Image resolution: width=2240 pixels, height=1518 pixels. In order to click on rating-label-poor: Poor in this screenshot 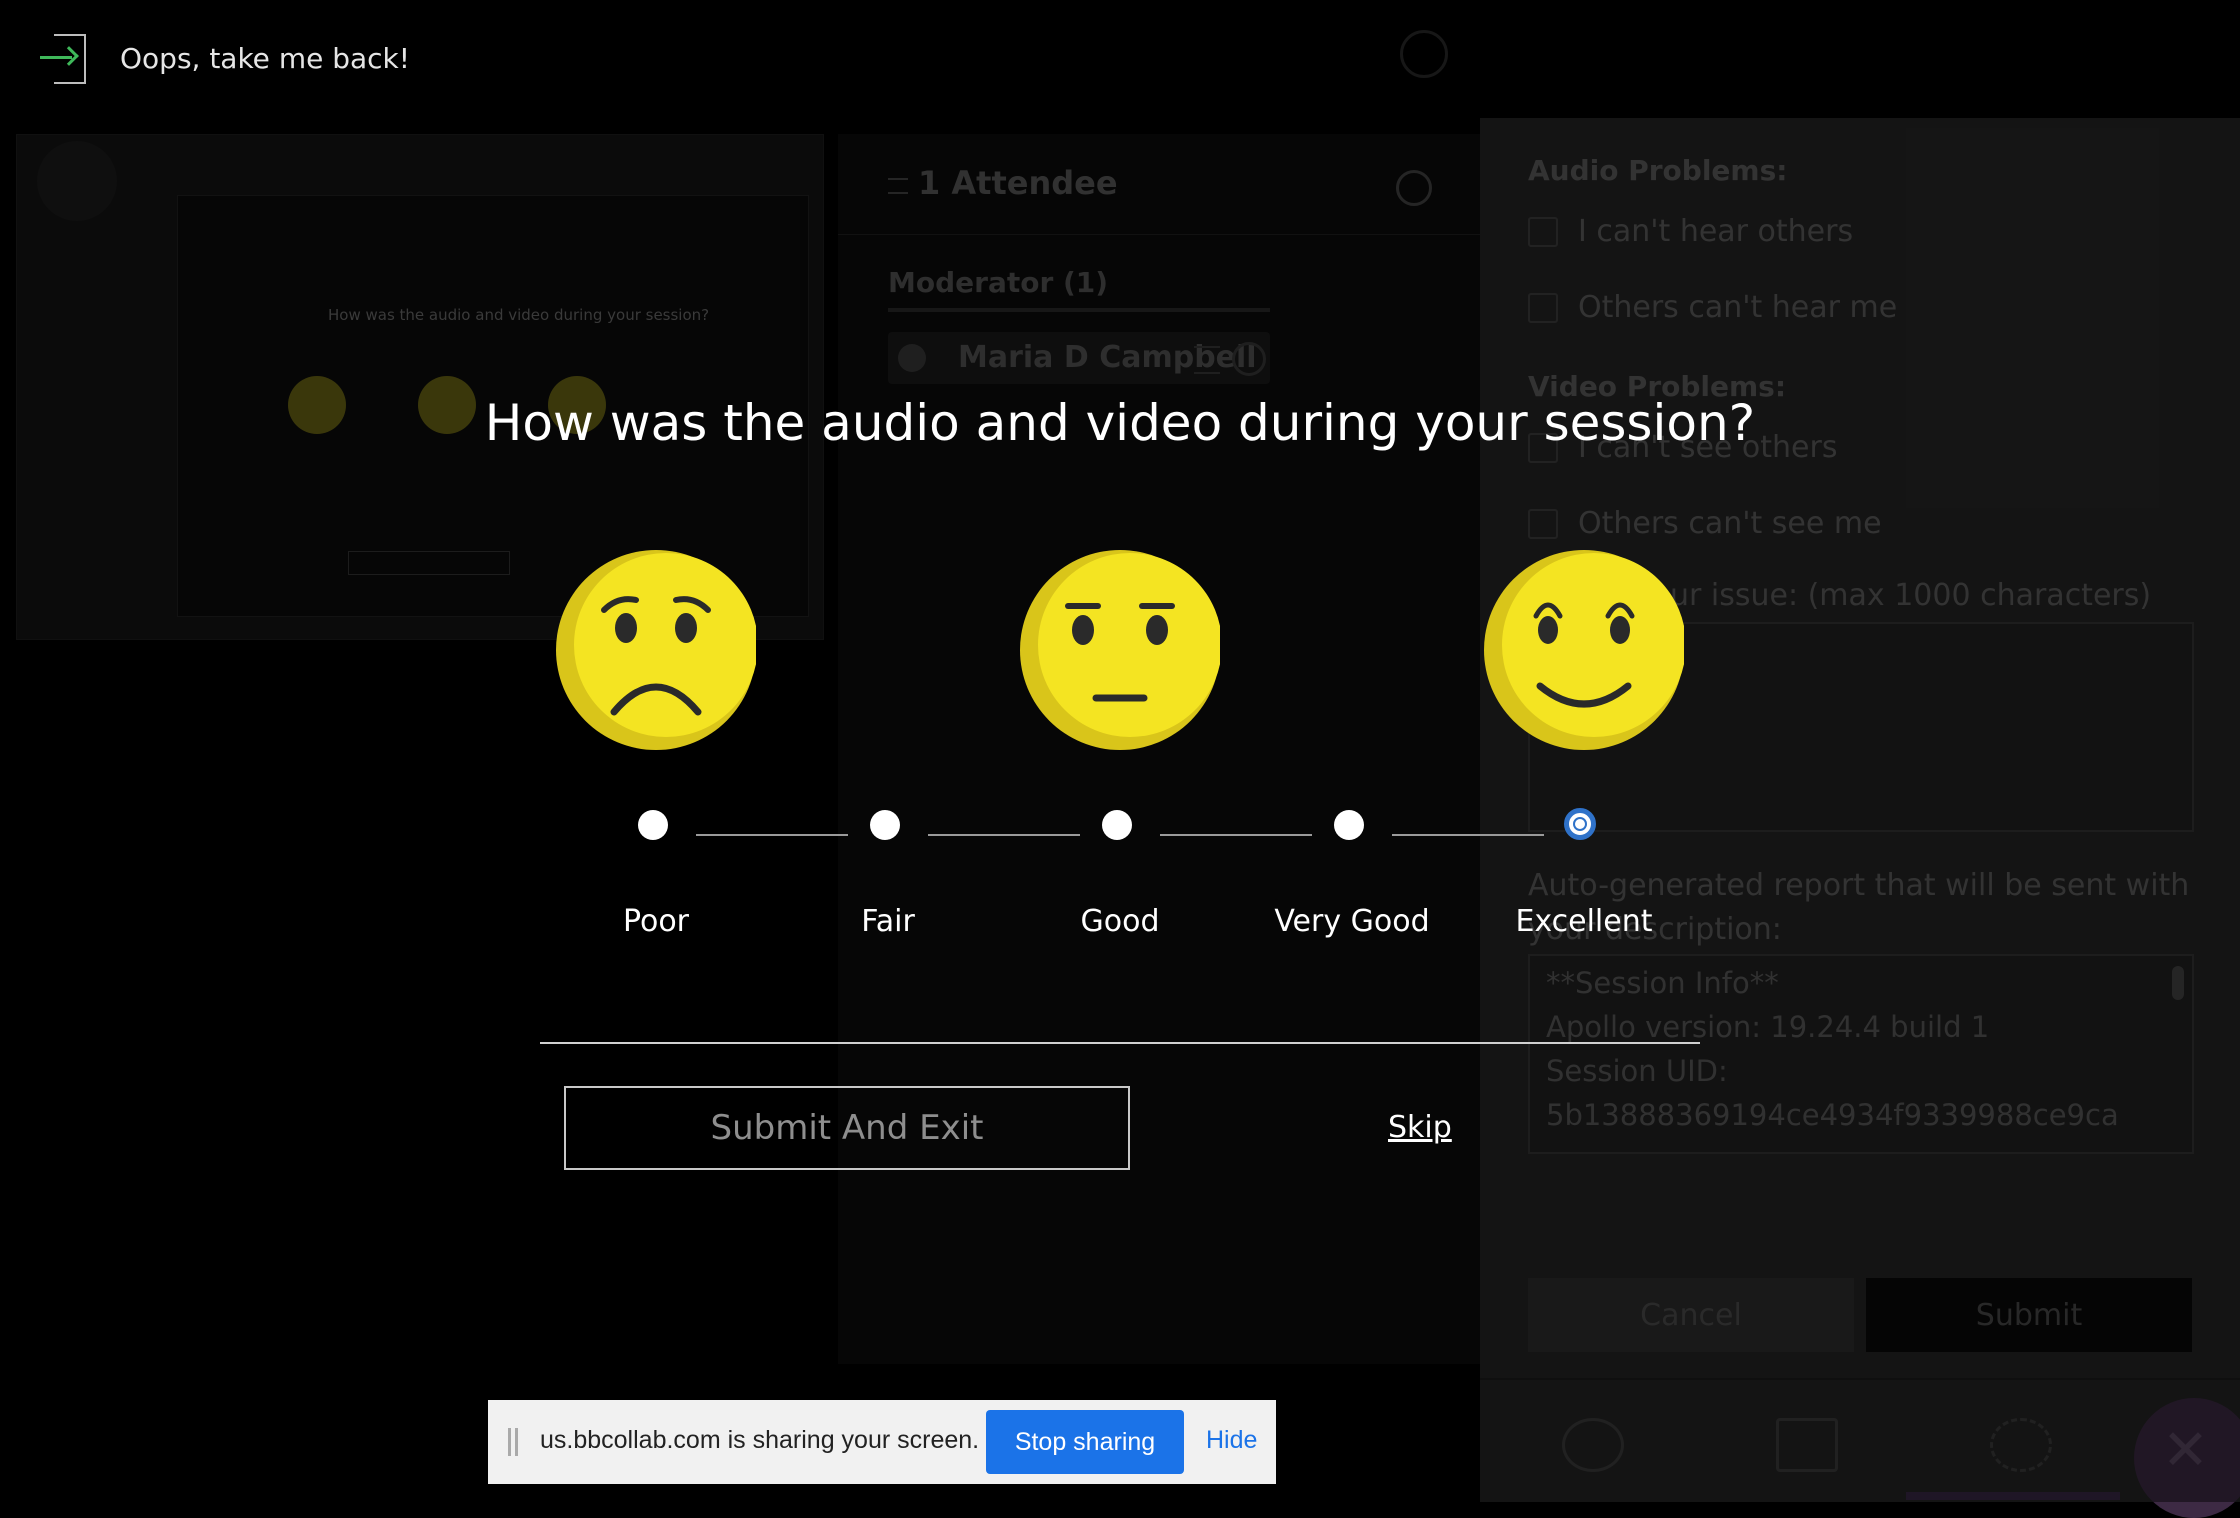, I will do `click(656, 921)`.